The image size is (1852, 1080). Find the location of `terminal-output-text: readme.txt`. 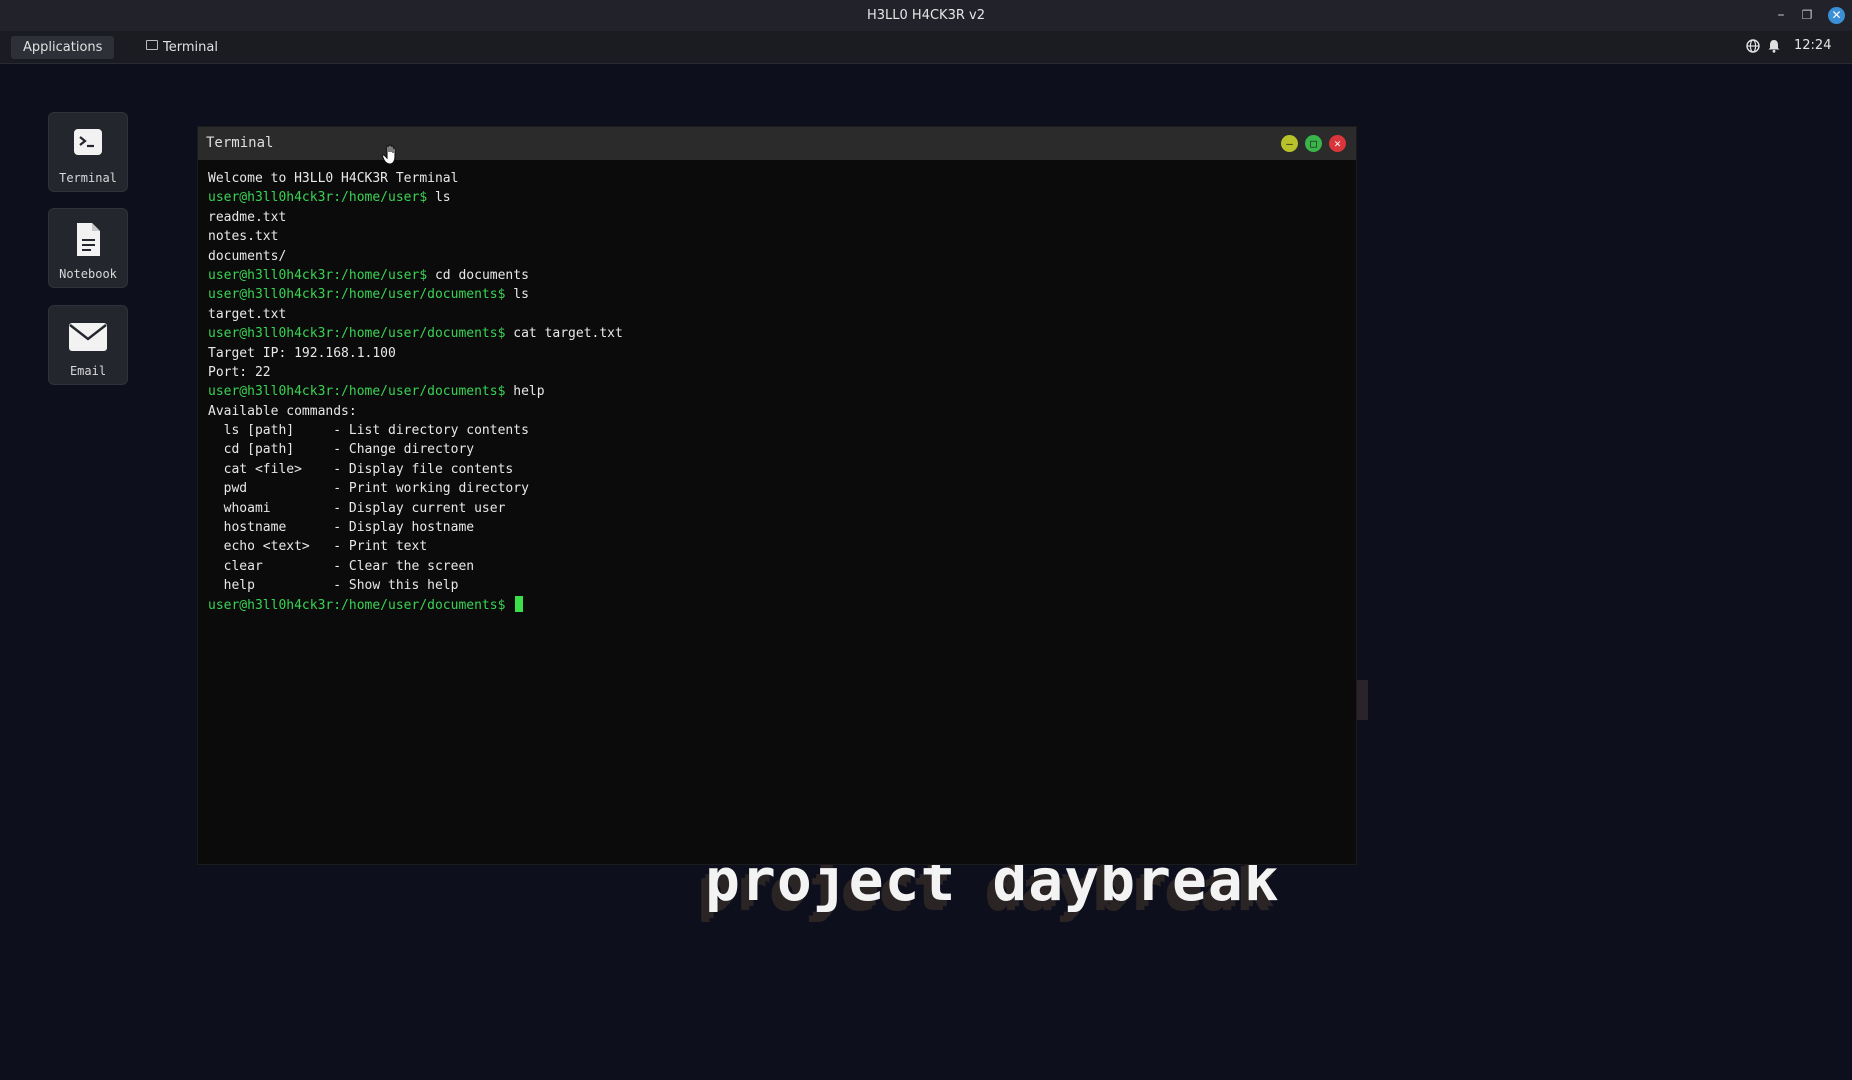

terminal-output-text: readme.txt is located at coordinates (247, 217).